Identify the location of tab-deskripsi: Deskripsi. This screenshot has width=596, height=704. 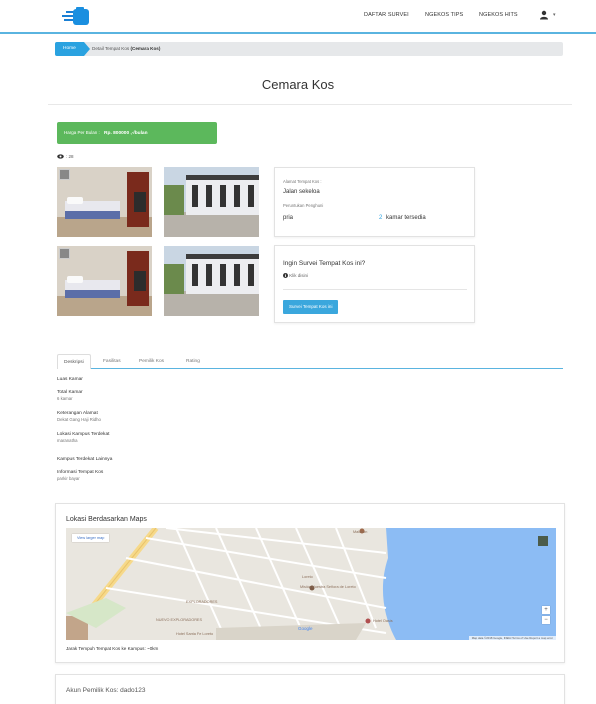
(74, 361).